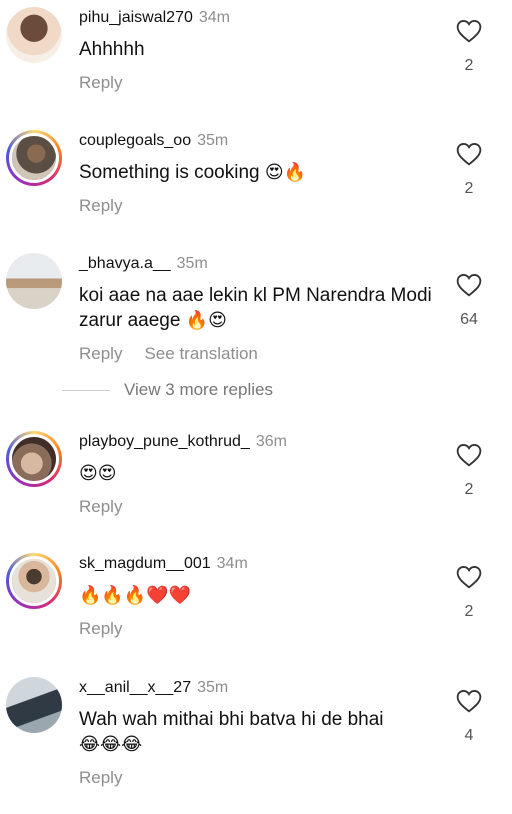 Image resolution: width=512 pixels, height=814 pixels. I want to click on comment-item: sk_magdum__001 34m 🔥🔥🔥❤️❤️ Reply 2, so click(256, 603).